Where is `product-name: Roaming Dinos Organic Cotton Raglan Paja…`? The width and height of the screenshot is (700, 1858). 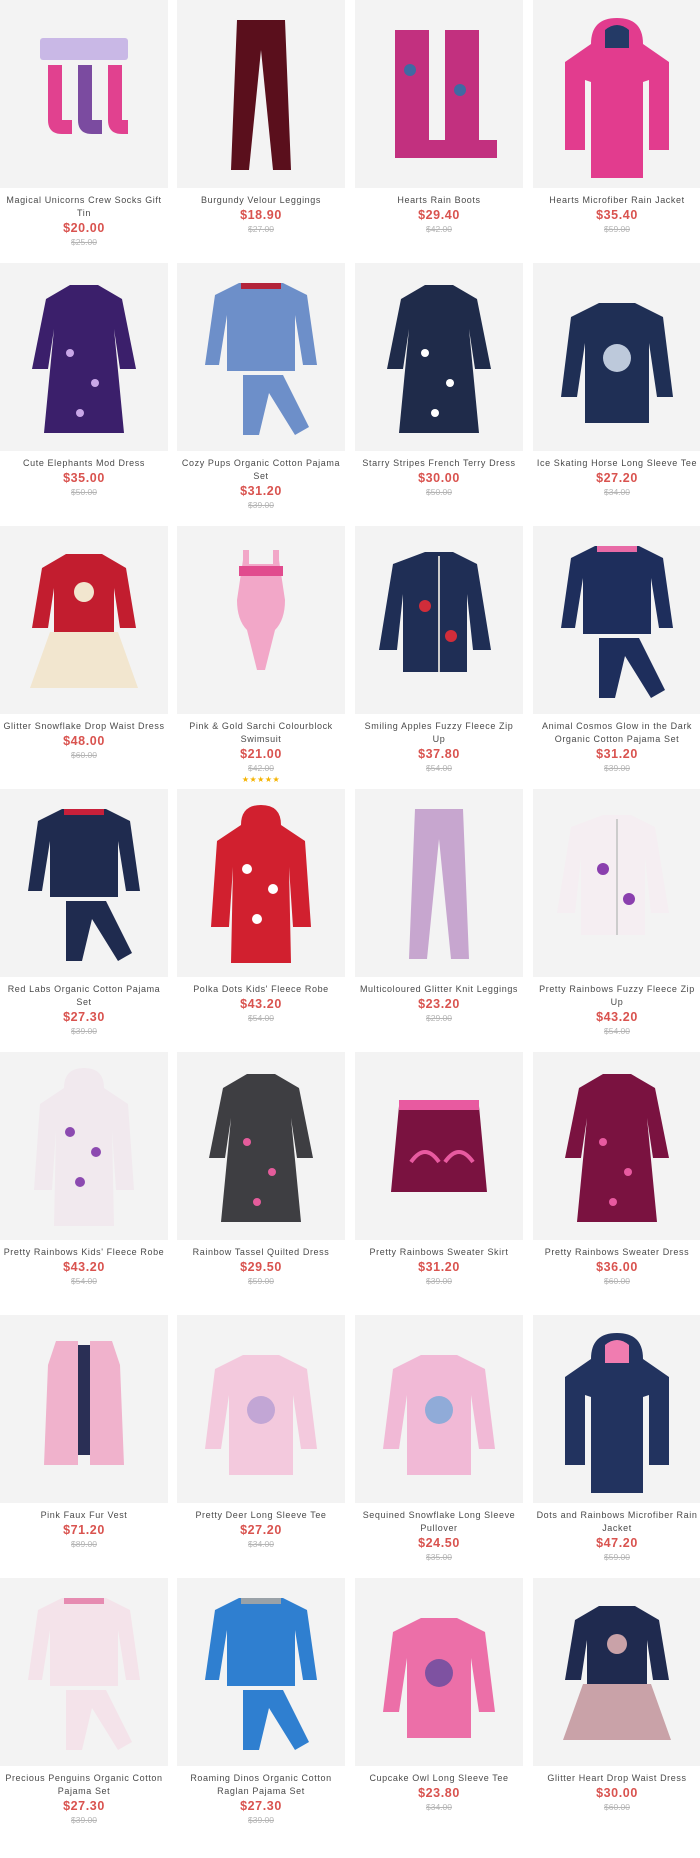
product-name: Roaming Dinos Organic Cotton Raglan Paja… is located at coordinates (261, 1785).